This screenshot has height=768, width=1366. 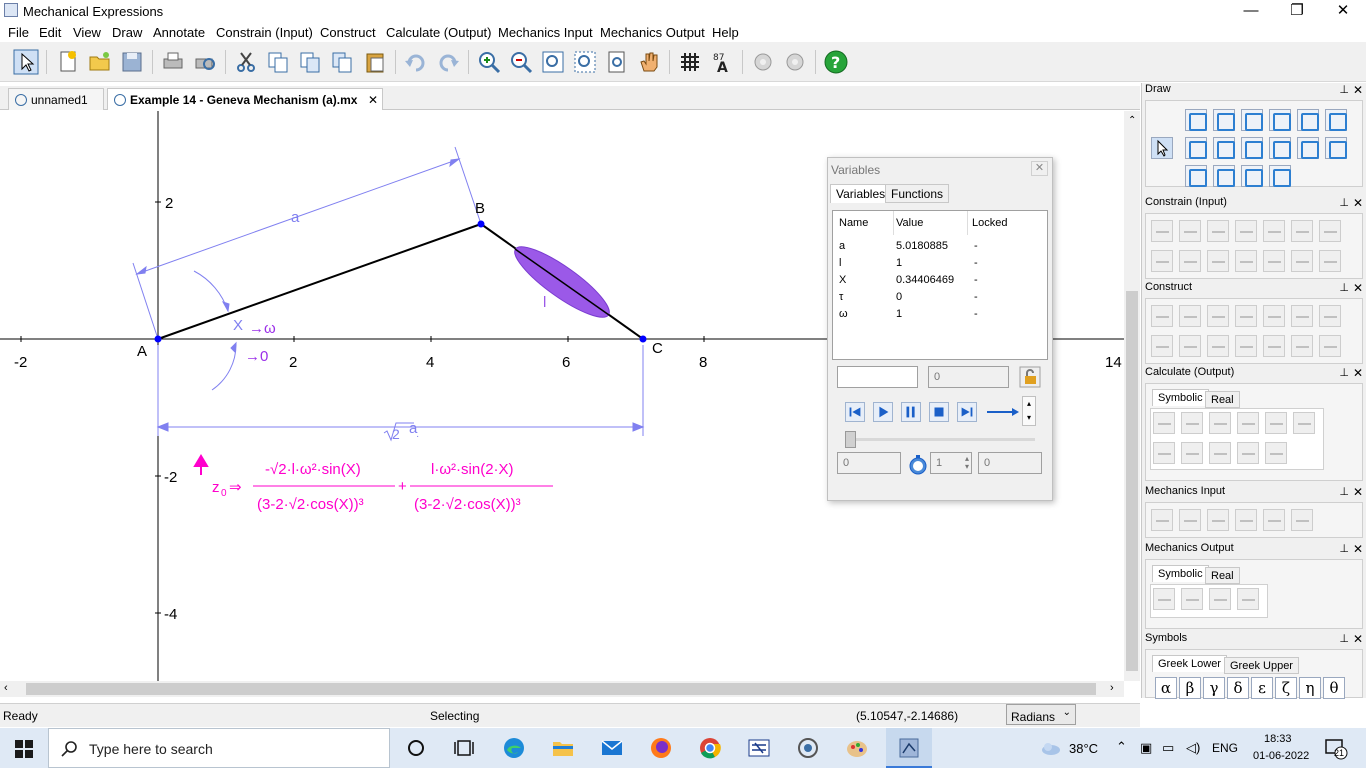 I want to click on mech-torque-output-icon, so click(x=1248, y=599).